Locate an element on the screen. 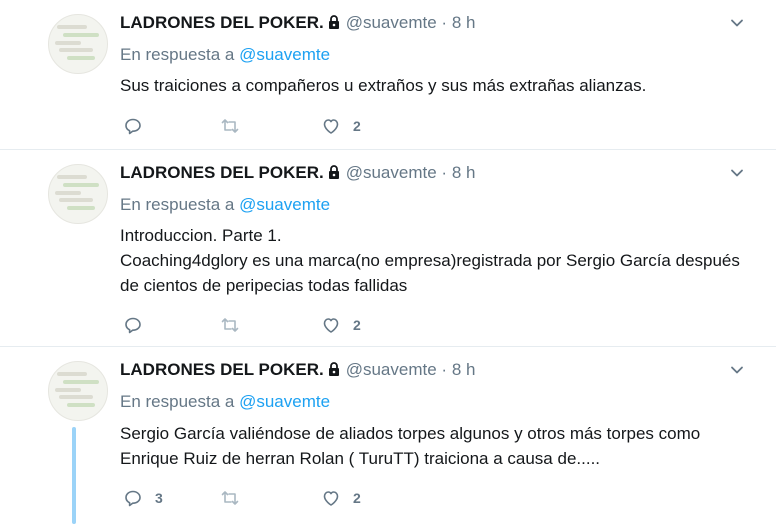 Image resolution: width=776 pixels, height=524 pixels. reply-count: 3 is located at coordinates (159, 498).